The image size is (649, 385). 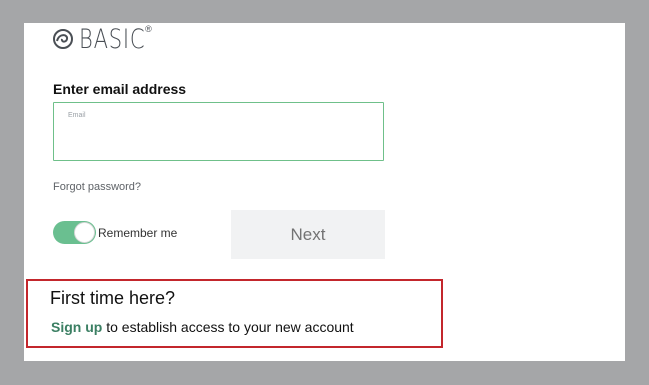 I want to click on email-input, so click(x=218, y=133).